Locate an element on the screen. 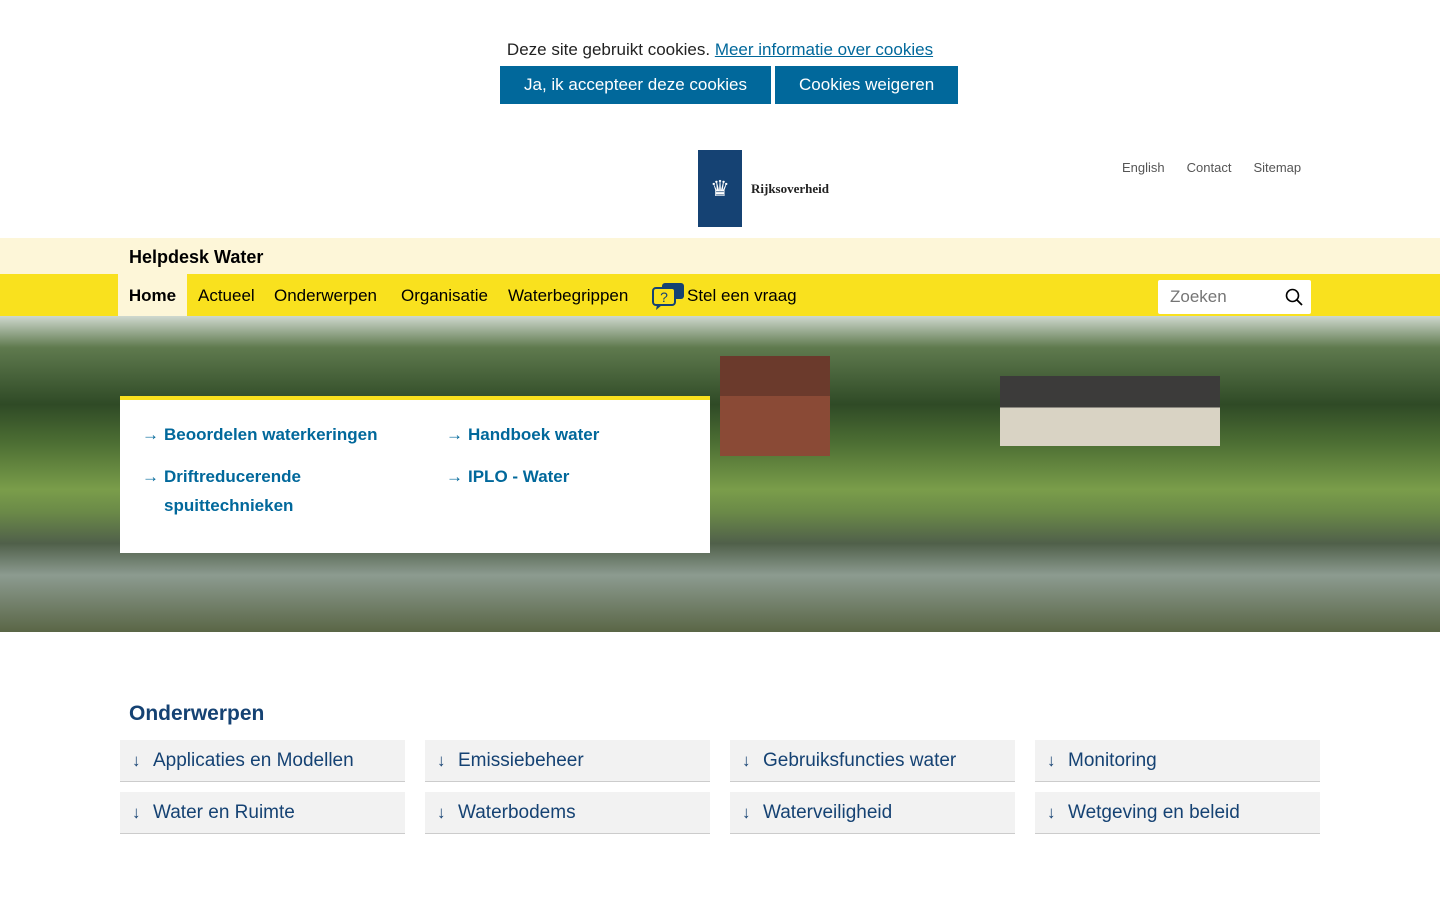  quick-link: → Handboek water is located at coordinates (522, 434).